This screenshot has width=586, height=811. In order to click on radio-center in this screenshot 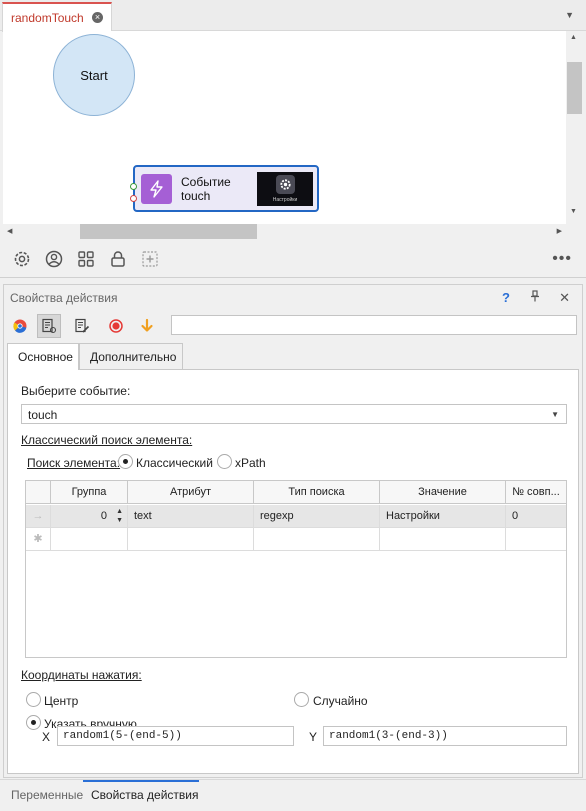, I will do `click(33, 699)`.